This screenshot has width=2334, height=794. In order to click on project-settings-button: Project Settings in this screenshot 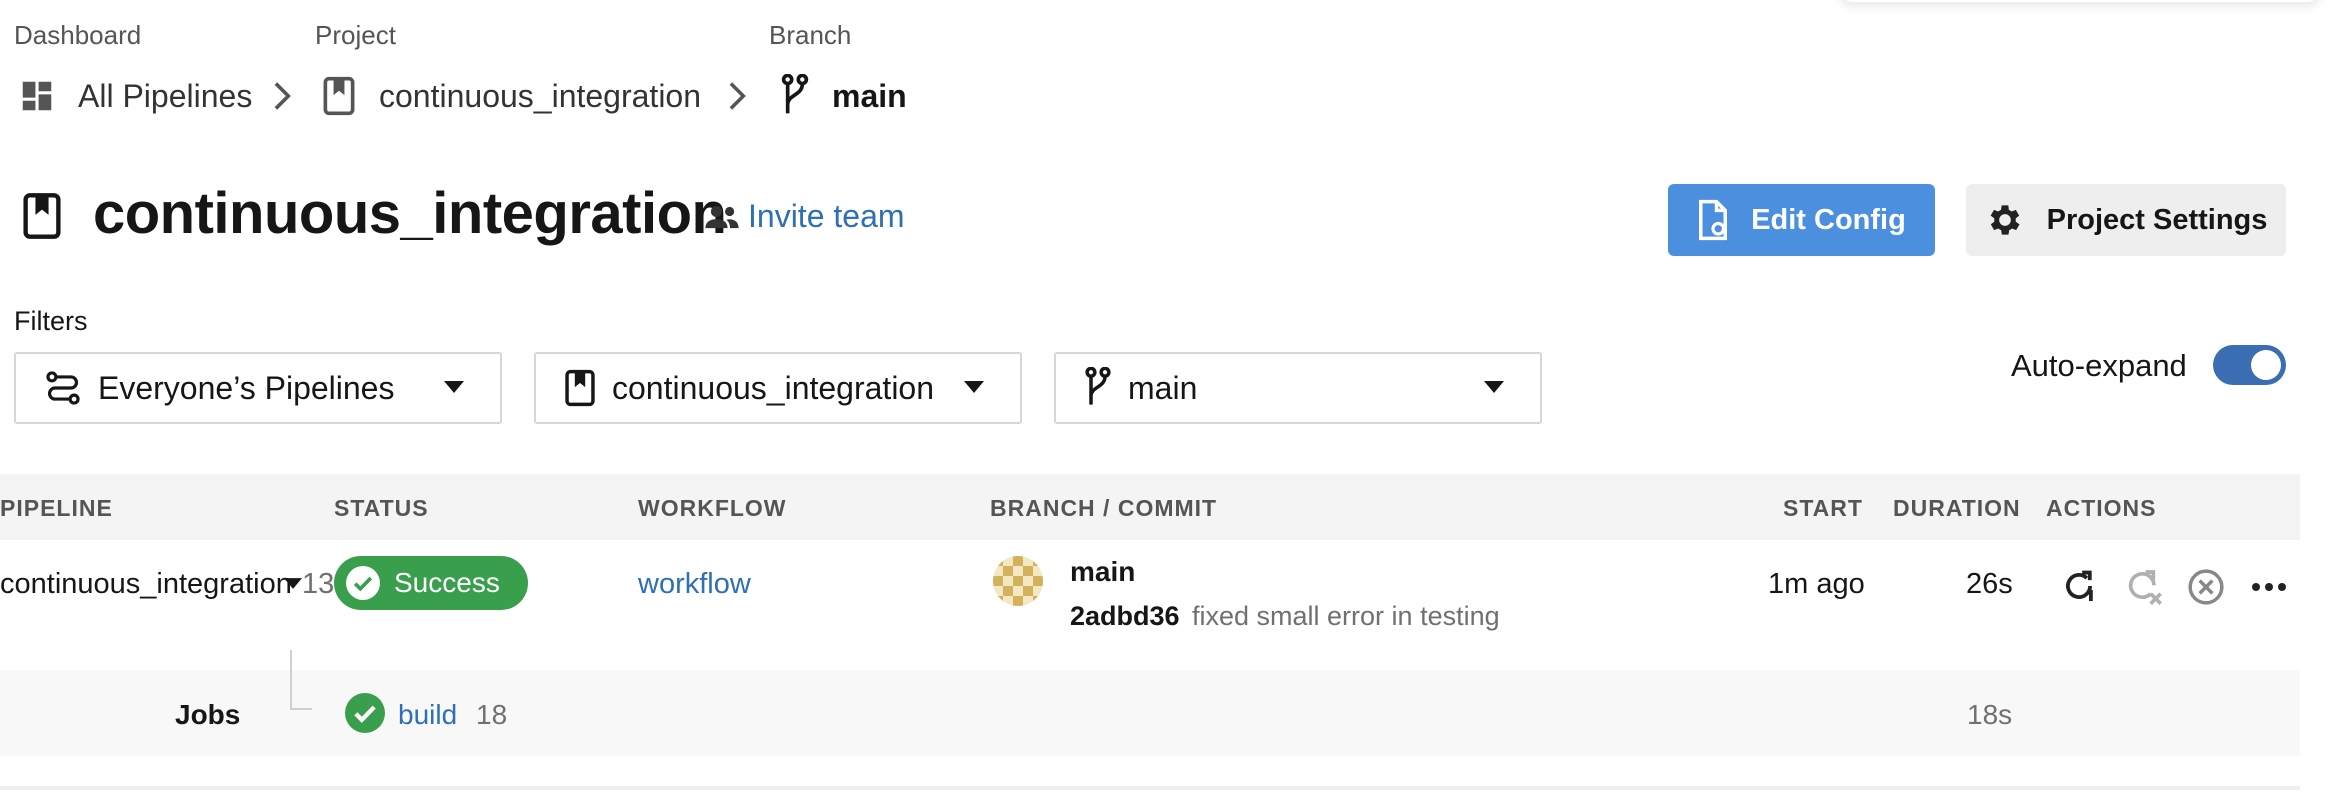, I will do `click(2126, 220)`.